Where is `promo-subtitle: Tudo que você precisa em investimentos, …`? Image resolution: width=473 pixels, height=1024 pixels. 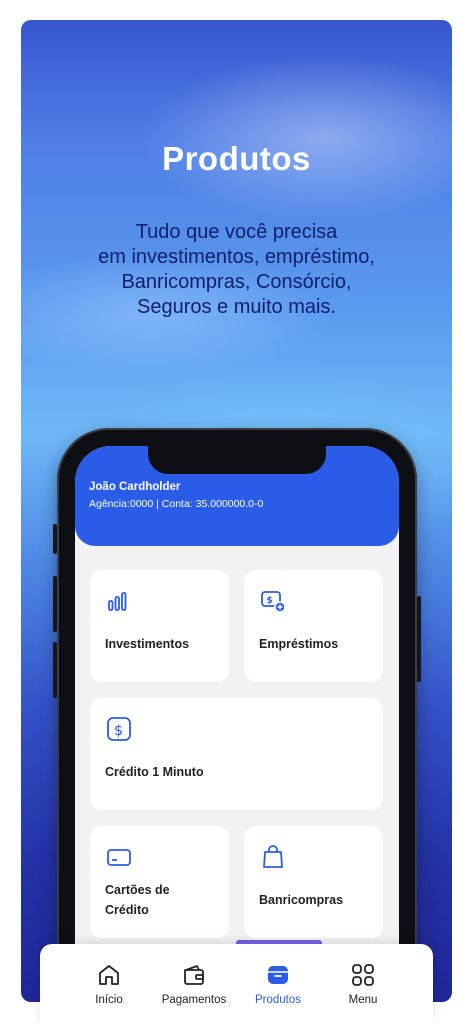 promo-subtitle: Tudo que você precisa em investimentos, … is located at coordinates (236, 270).